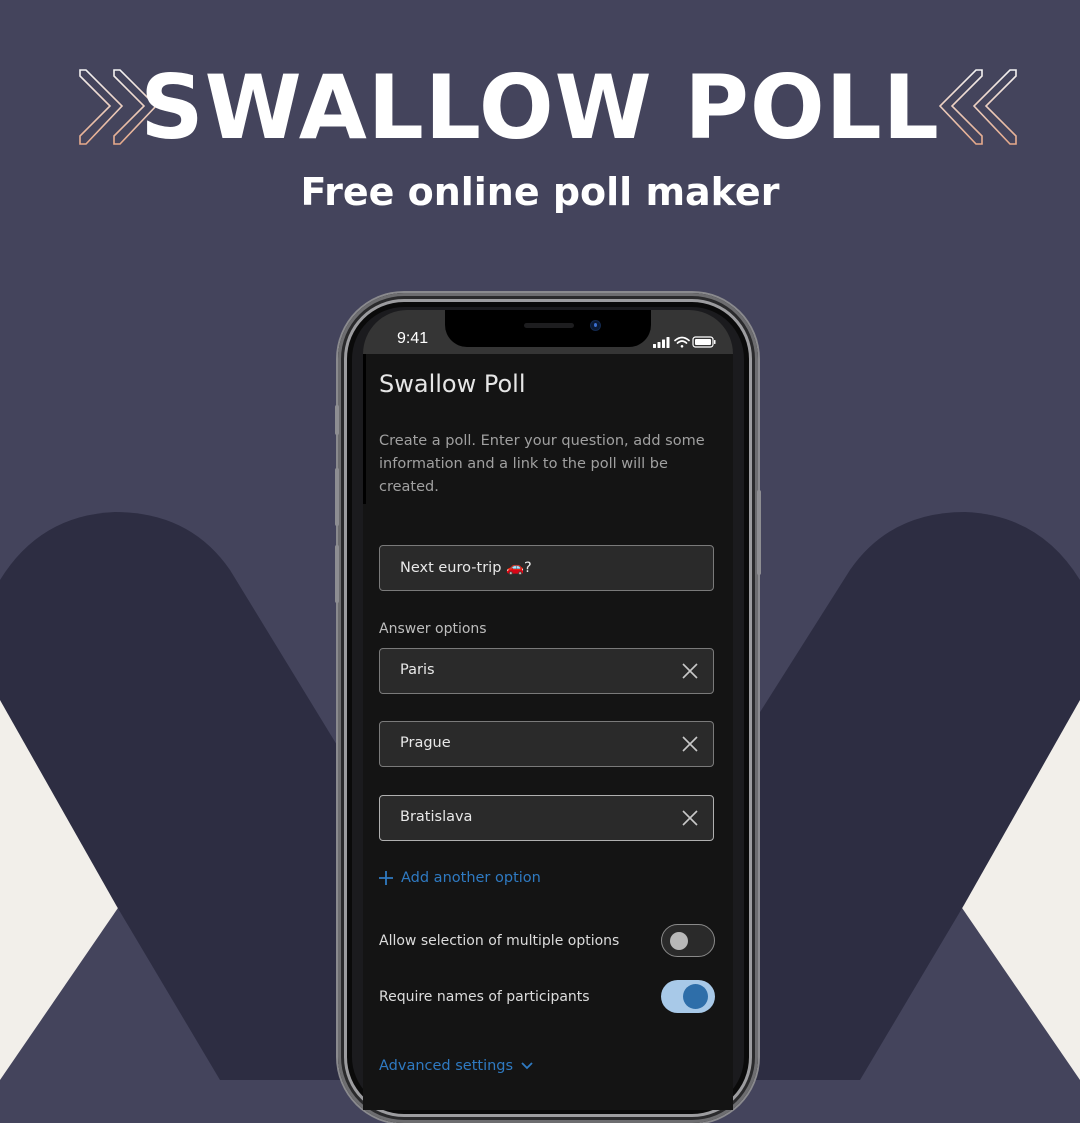 This screenshot has height=1123, width=1080. What do you see at coordinates (546, 744) in the screenshot?
I see `option-input: Prague` at bounding box center [546, 744].